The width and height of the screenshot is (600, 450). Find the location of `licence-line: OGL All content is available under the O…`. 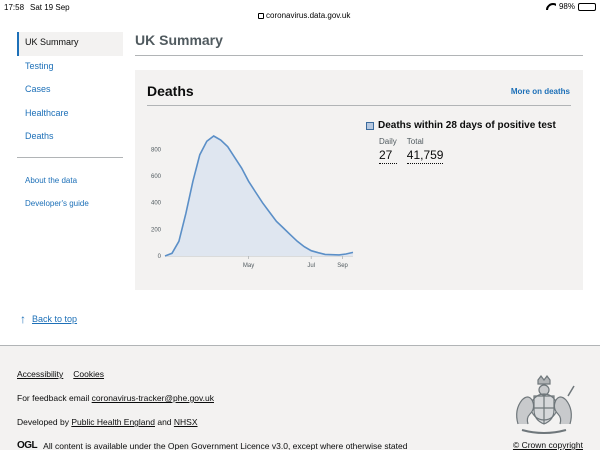

licence-line: OGL All content is available under the O… is located at coordinates (302, 445).